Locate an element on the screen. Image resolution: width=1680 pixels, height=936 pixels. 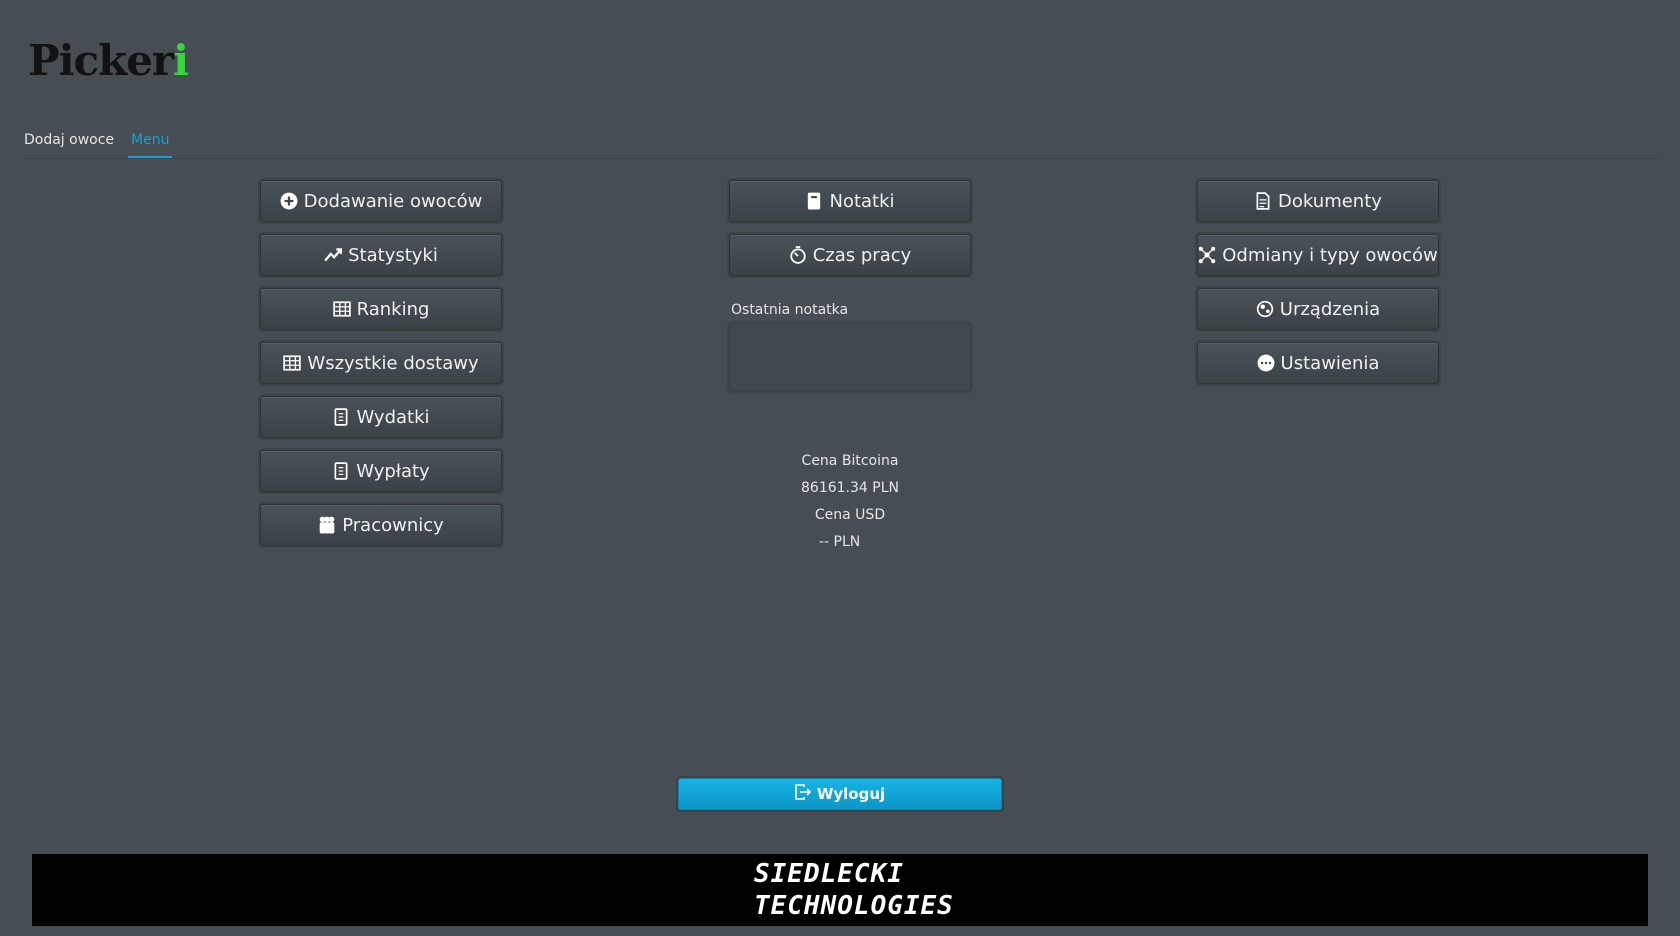
pracownicy-button: Pracownicy is located at coordinates (381, 525).